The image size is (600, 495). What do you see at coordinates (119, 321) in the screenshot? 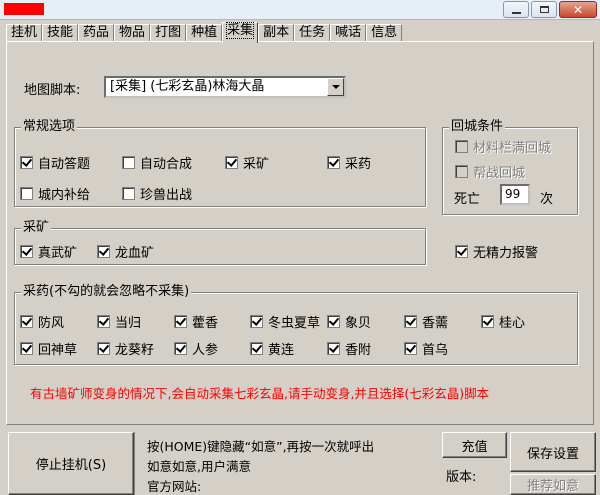
I see `herb-danggui-checkbox: 当归` at bounding box center [119, 321].